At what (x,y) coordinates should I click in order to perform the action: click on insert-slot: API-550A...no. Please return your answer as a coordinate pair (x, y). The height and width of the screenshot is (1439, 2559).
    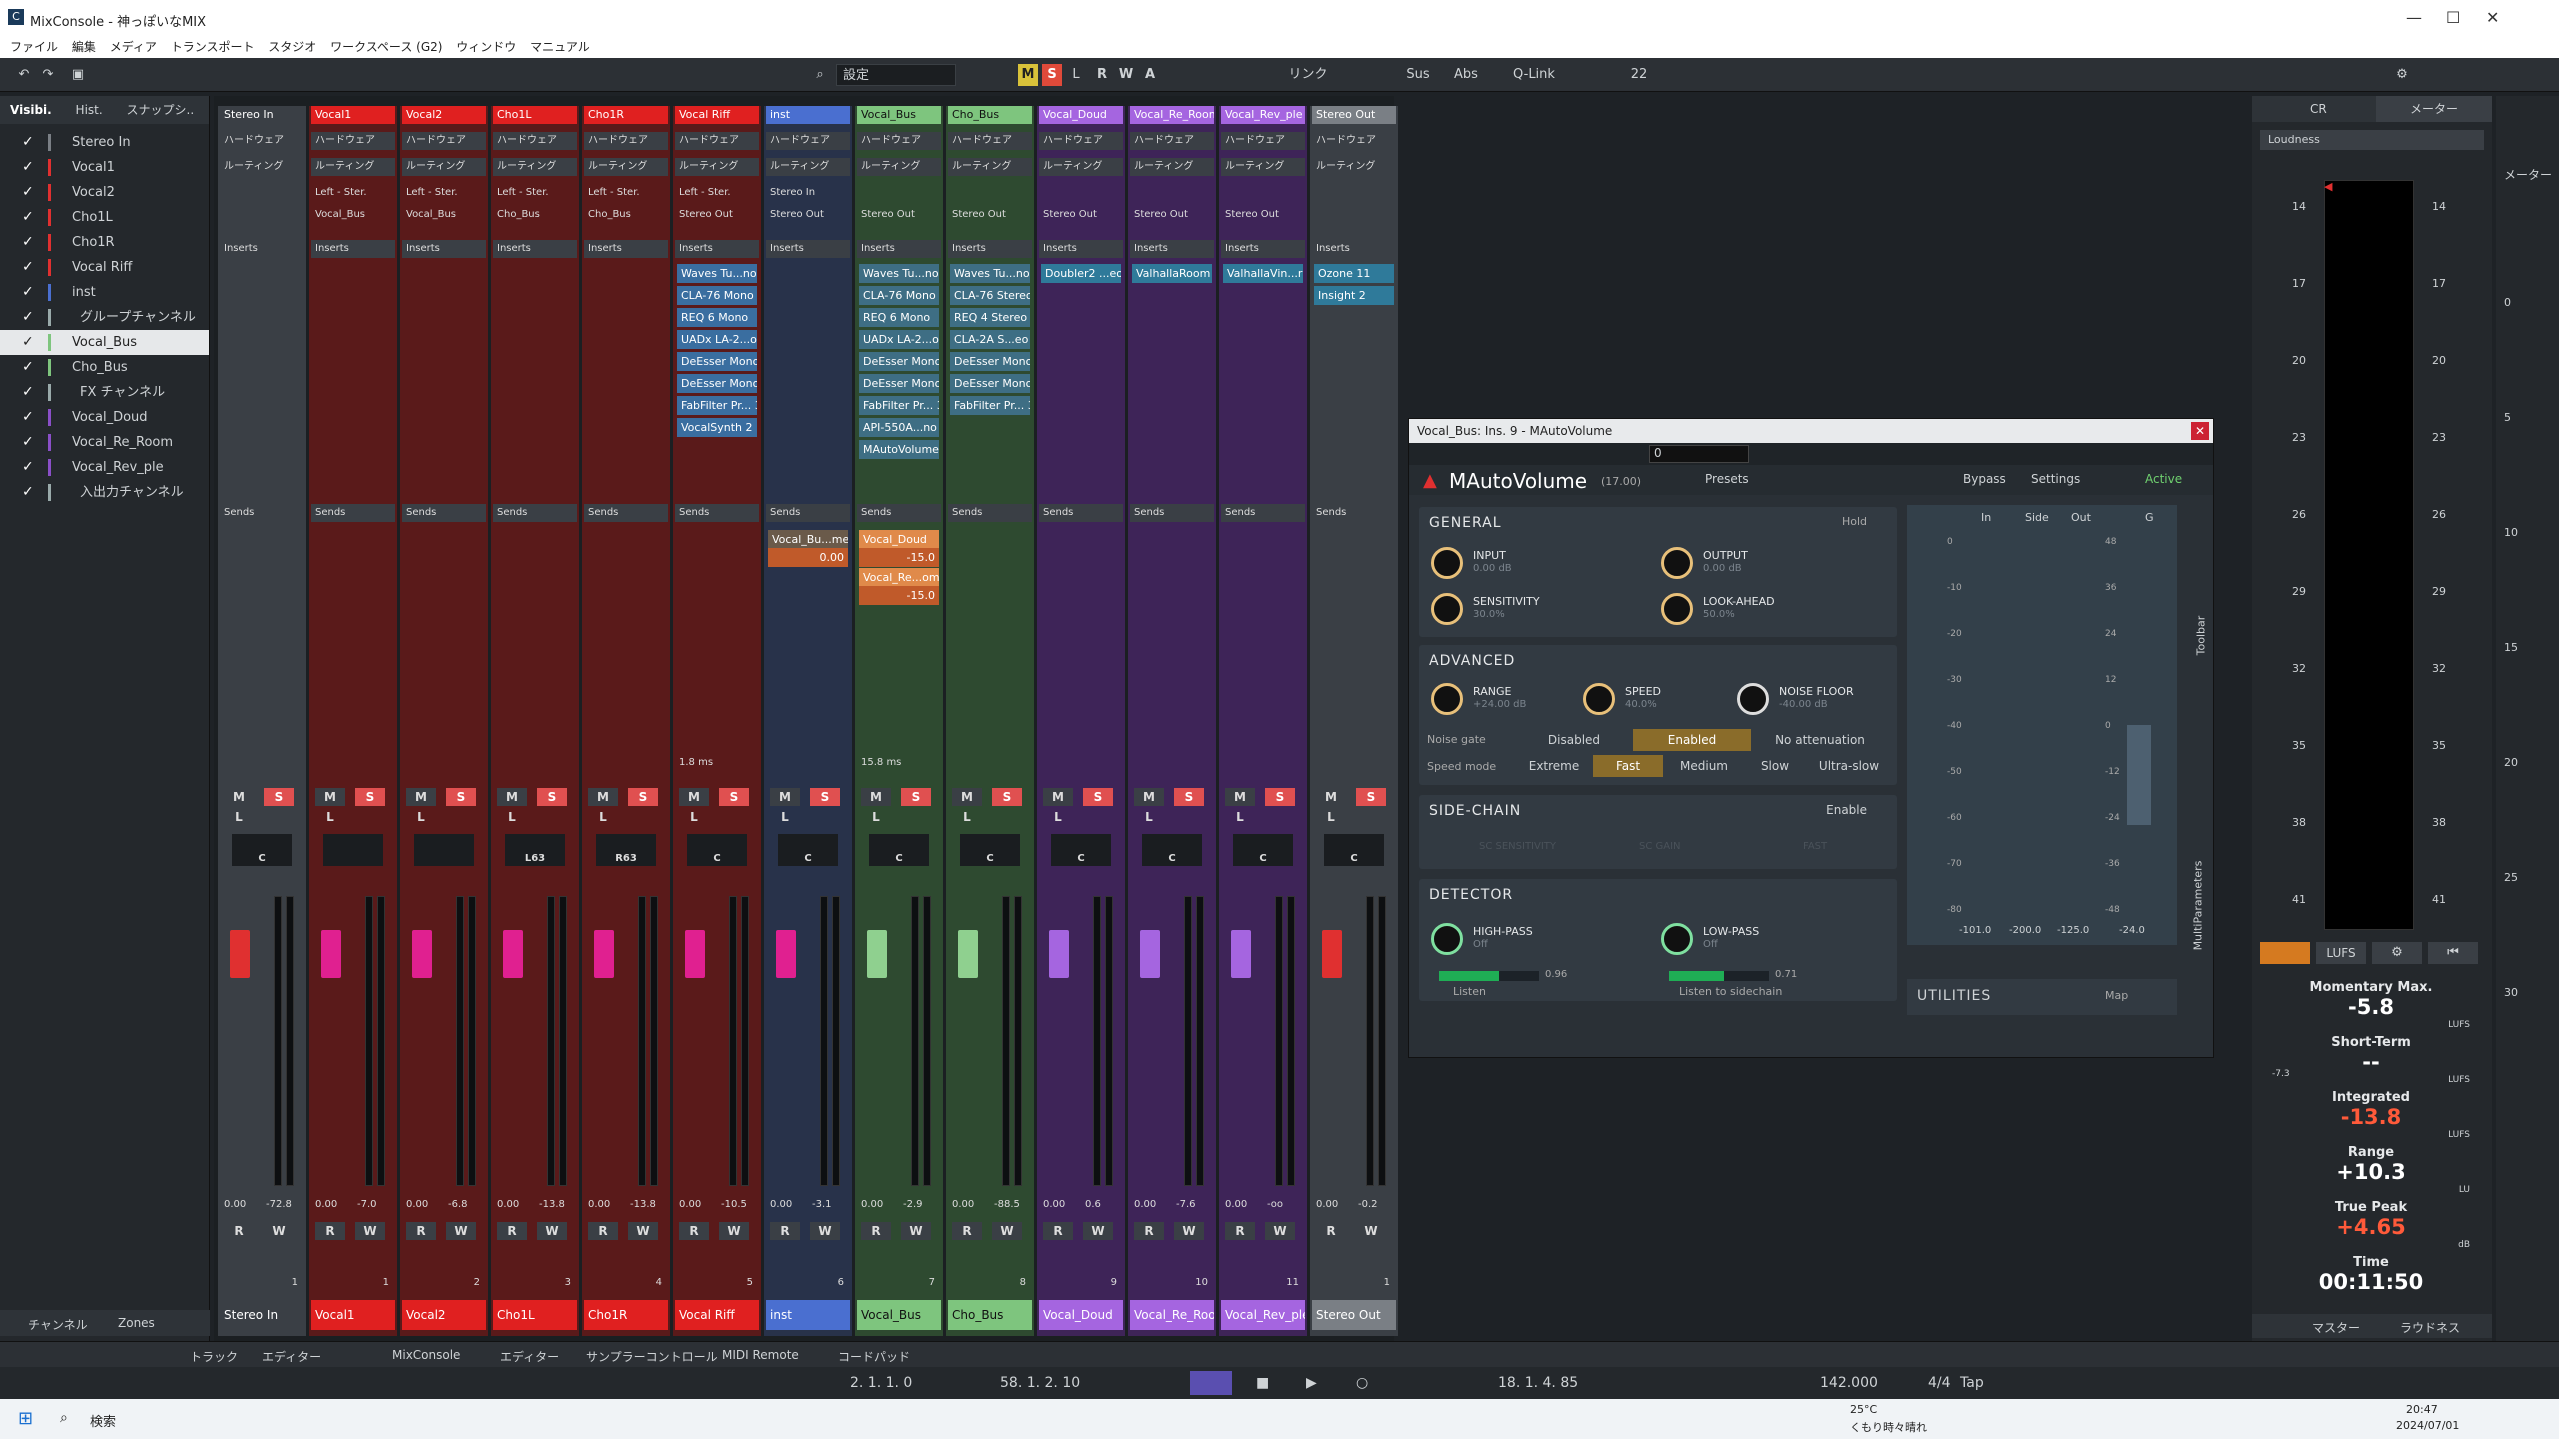
    Looking at the image, I should click on (899, 427).